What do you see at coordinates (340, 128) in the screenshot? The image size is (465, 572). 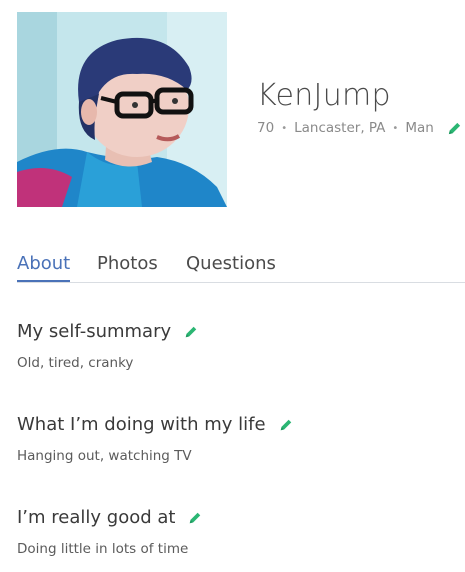 I see `location: Lancaster, PA` at bounding box center [340, 128].